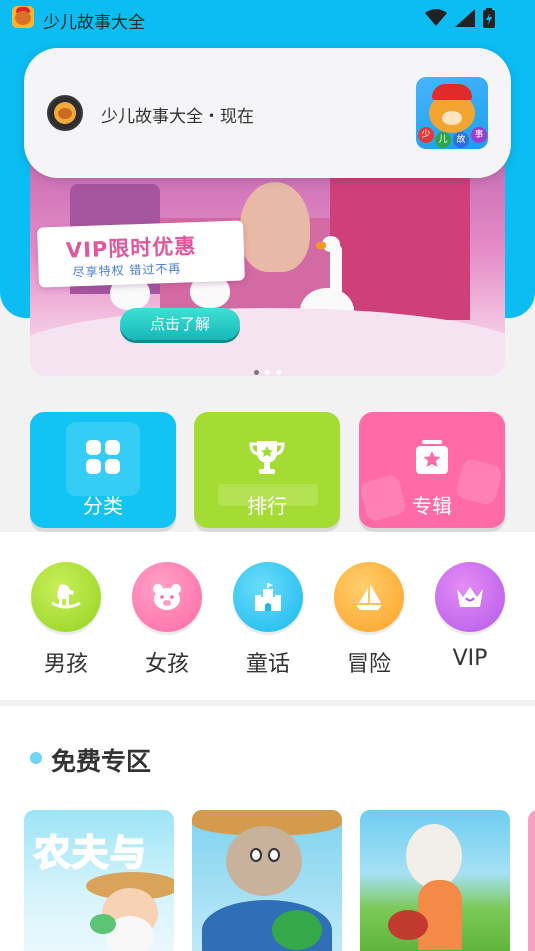  What do you see at coordinates (268, 597) in the screenshot?
I see `castle-icon` at bounding box center [268, 597].